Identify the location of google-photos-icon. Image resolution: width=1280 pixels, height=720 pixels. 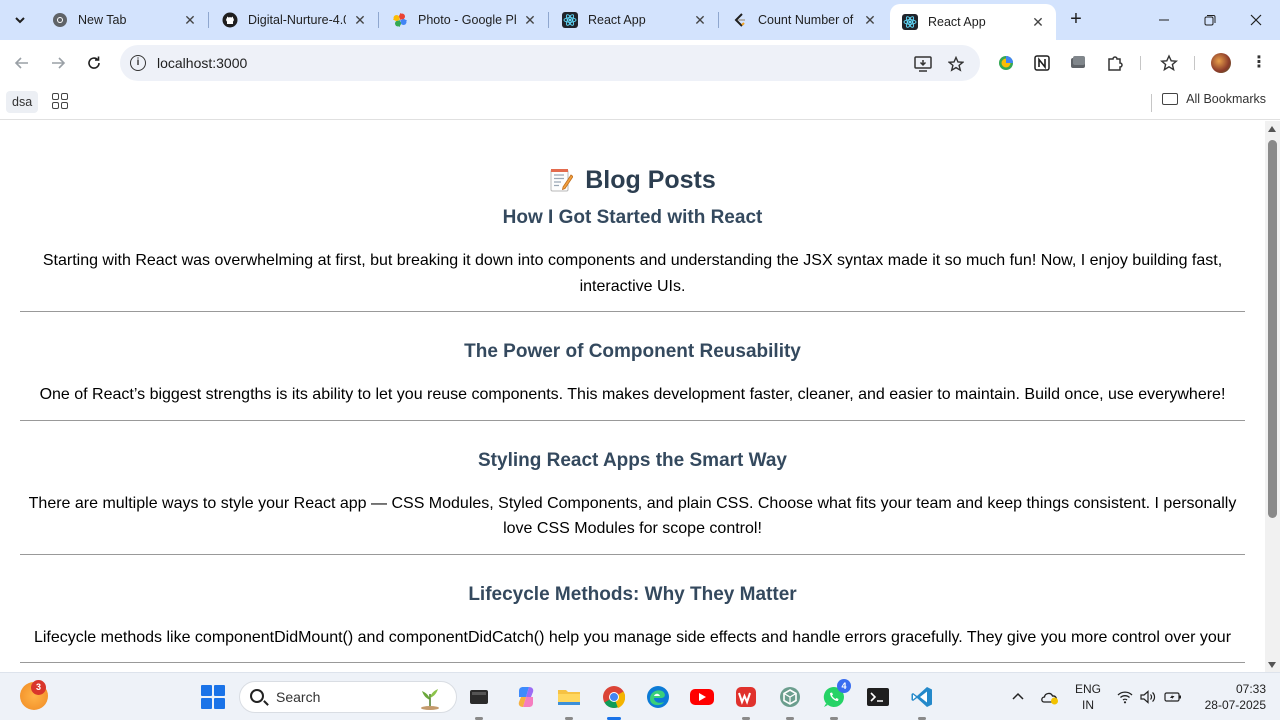
(400, 20).